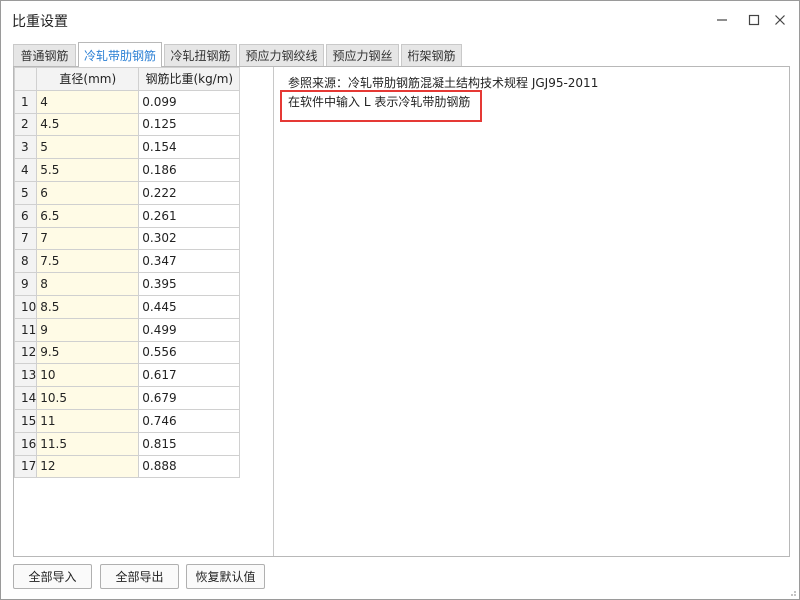 The width and height of the screenshot is (800, 600). I want to click on tab-normal-rebar: 普通钢筋, so click(44, 55).